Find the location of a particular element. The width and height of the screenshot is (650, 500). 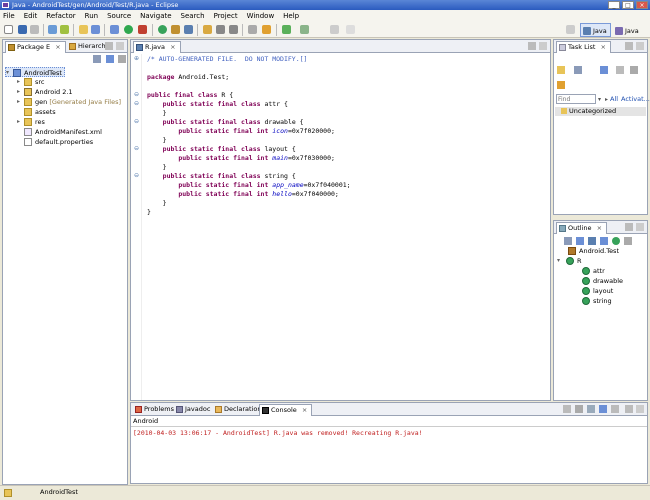

minimize-button: _ is located at coordinates (614, 5).